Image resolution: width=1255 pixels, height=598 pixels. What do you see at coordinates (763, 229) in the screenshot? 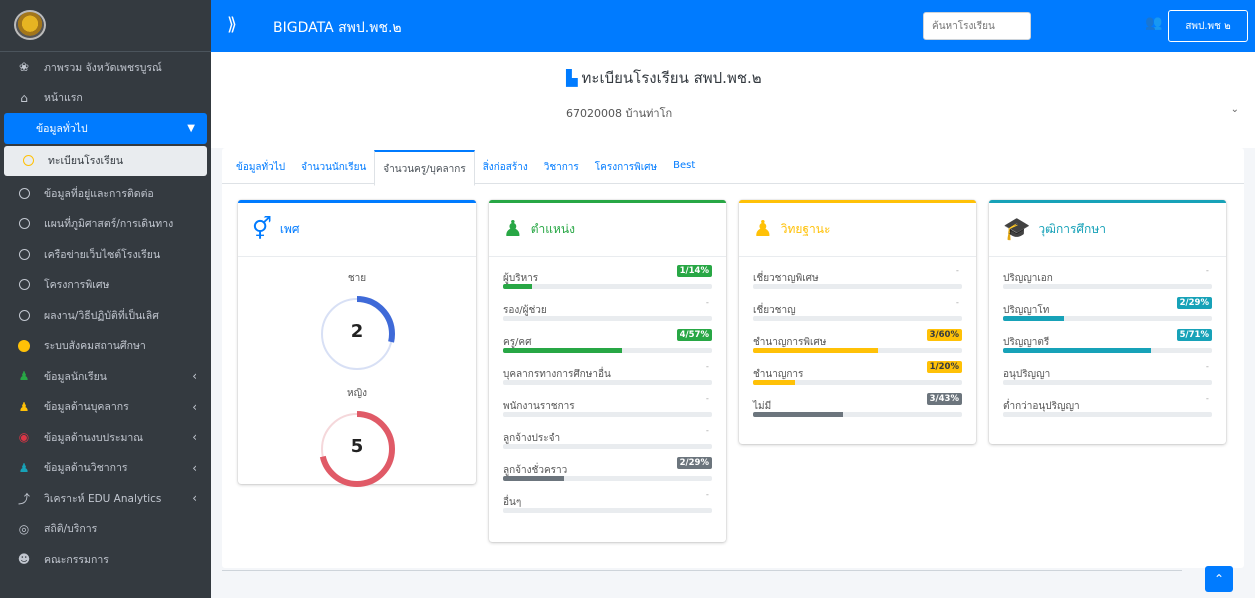
I see `user-plus-icon: ♟` at bounding box center [763, 229].